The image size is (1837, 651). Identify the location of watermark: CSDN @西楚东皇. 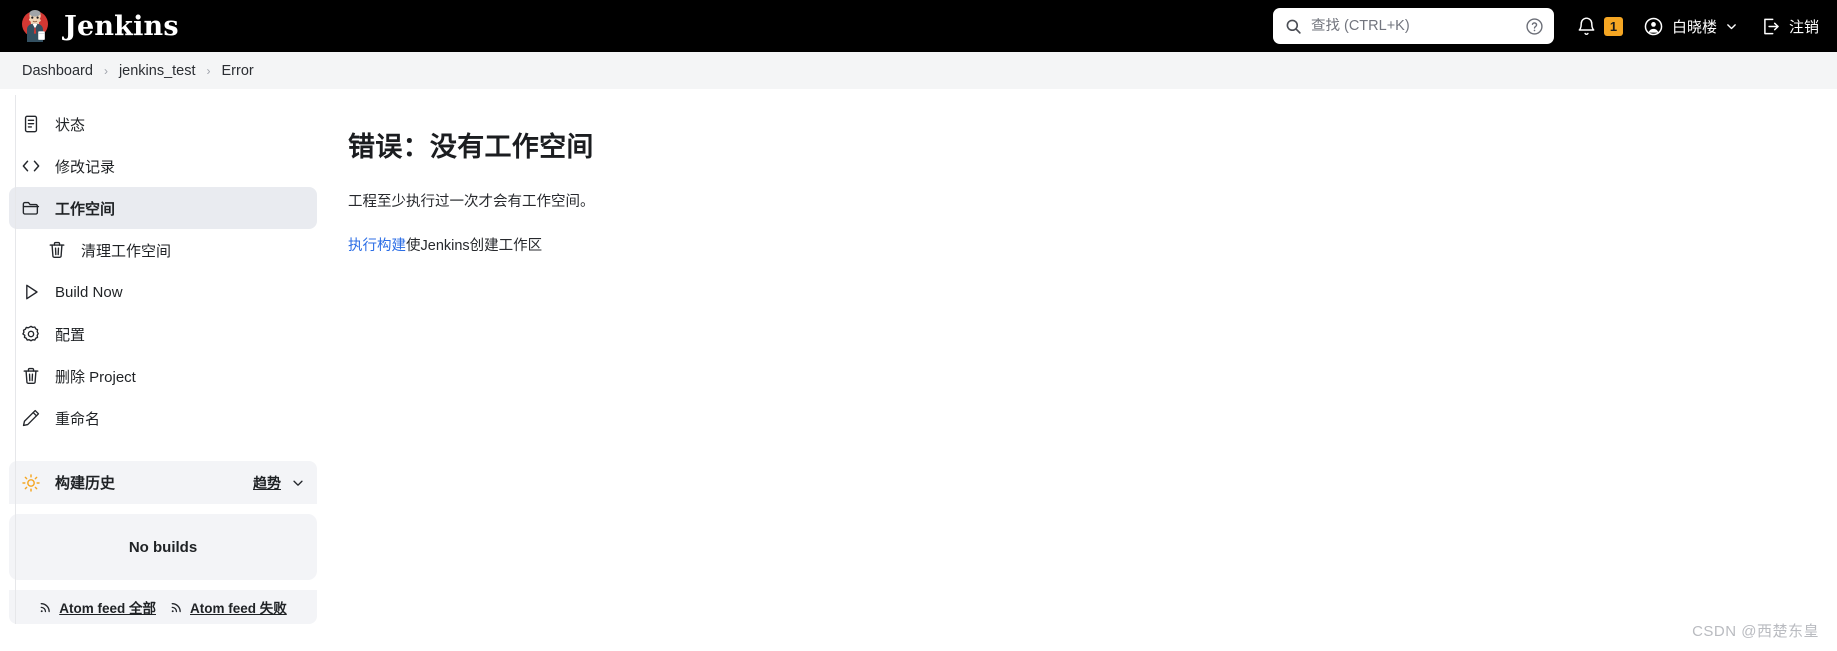
(1755, 631).